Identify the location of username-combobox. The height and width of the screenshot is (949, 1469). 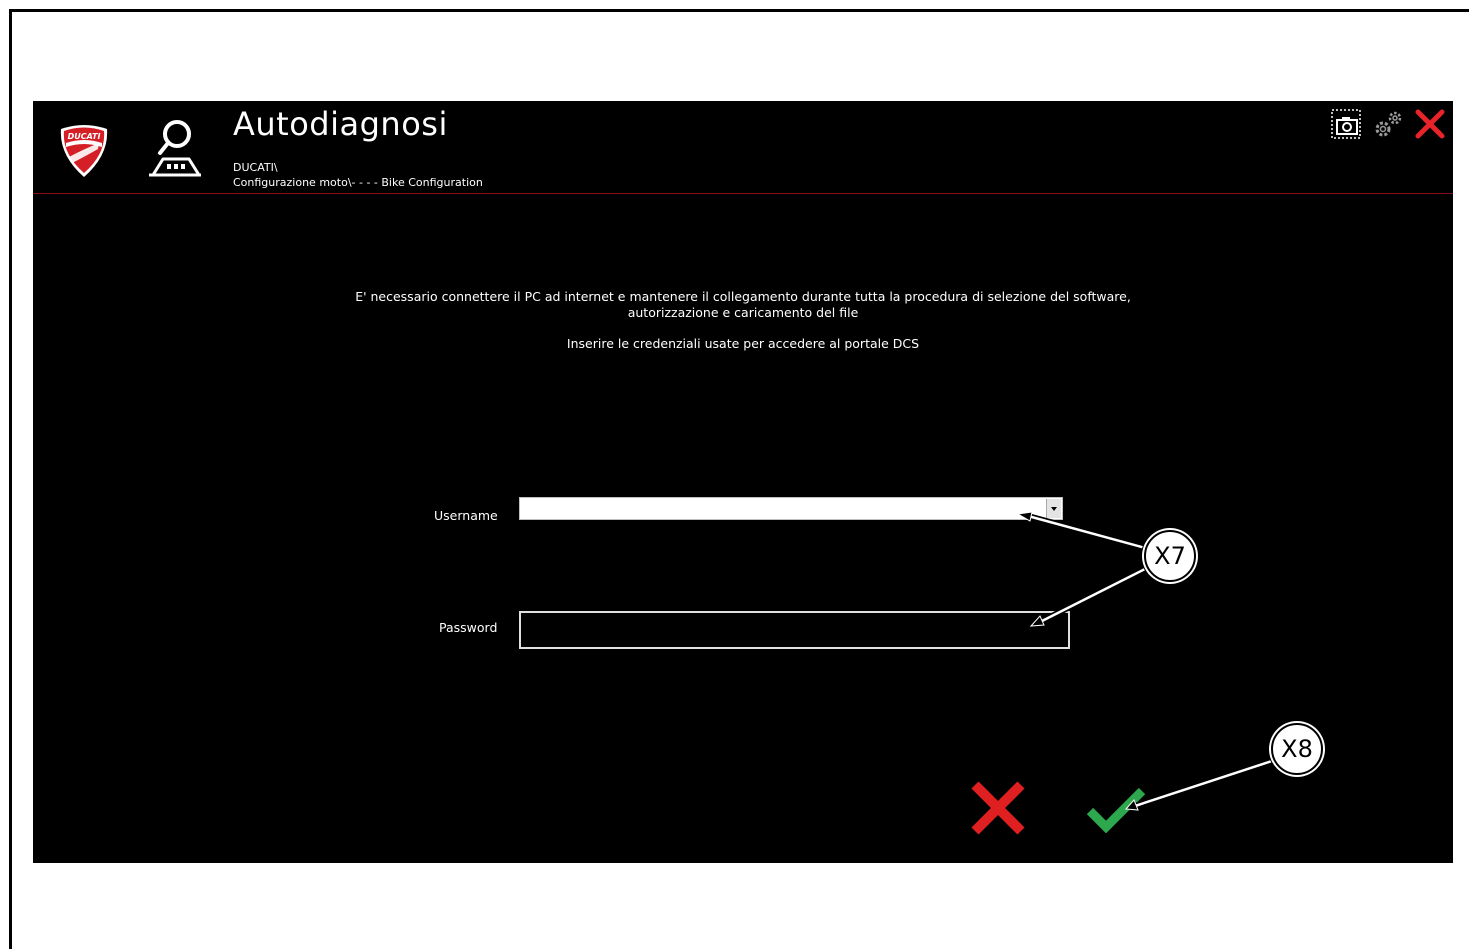
(791, 508).